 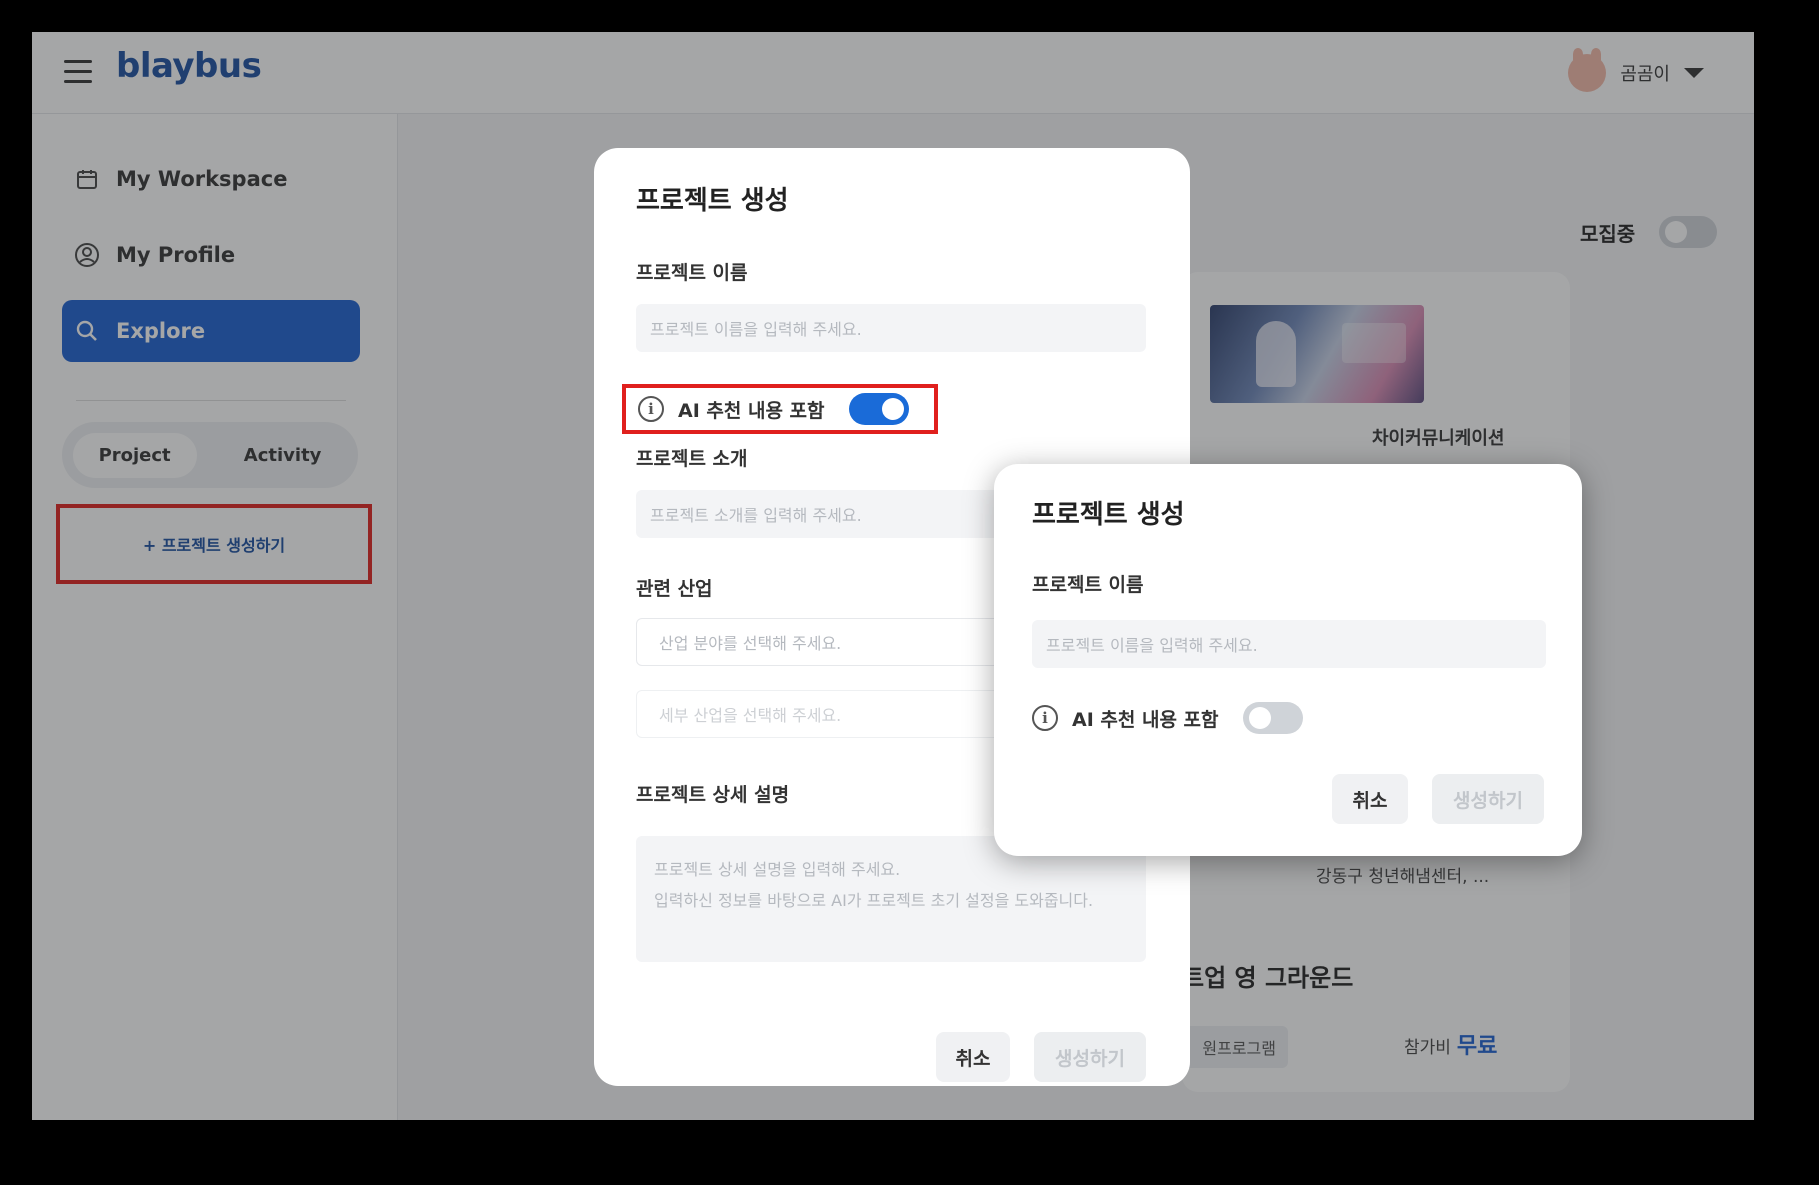 What do you see at coordinates (713, 795) in the screenshot?
I see `project-detail-label: 프로젝트 상세 설명` at bounding box center [713, 795].